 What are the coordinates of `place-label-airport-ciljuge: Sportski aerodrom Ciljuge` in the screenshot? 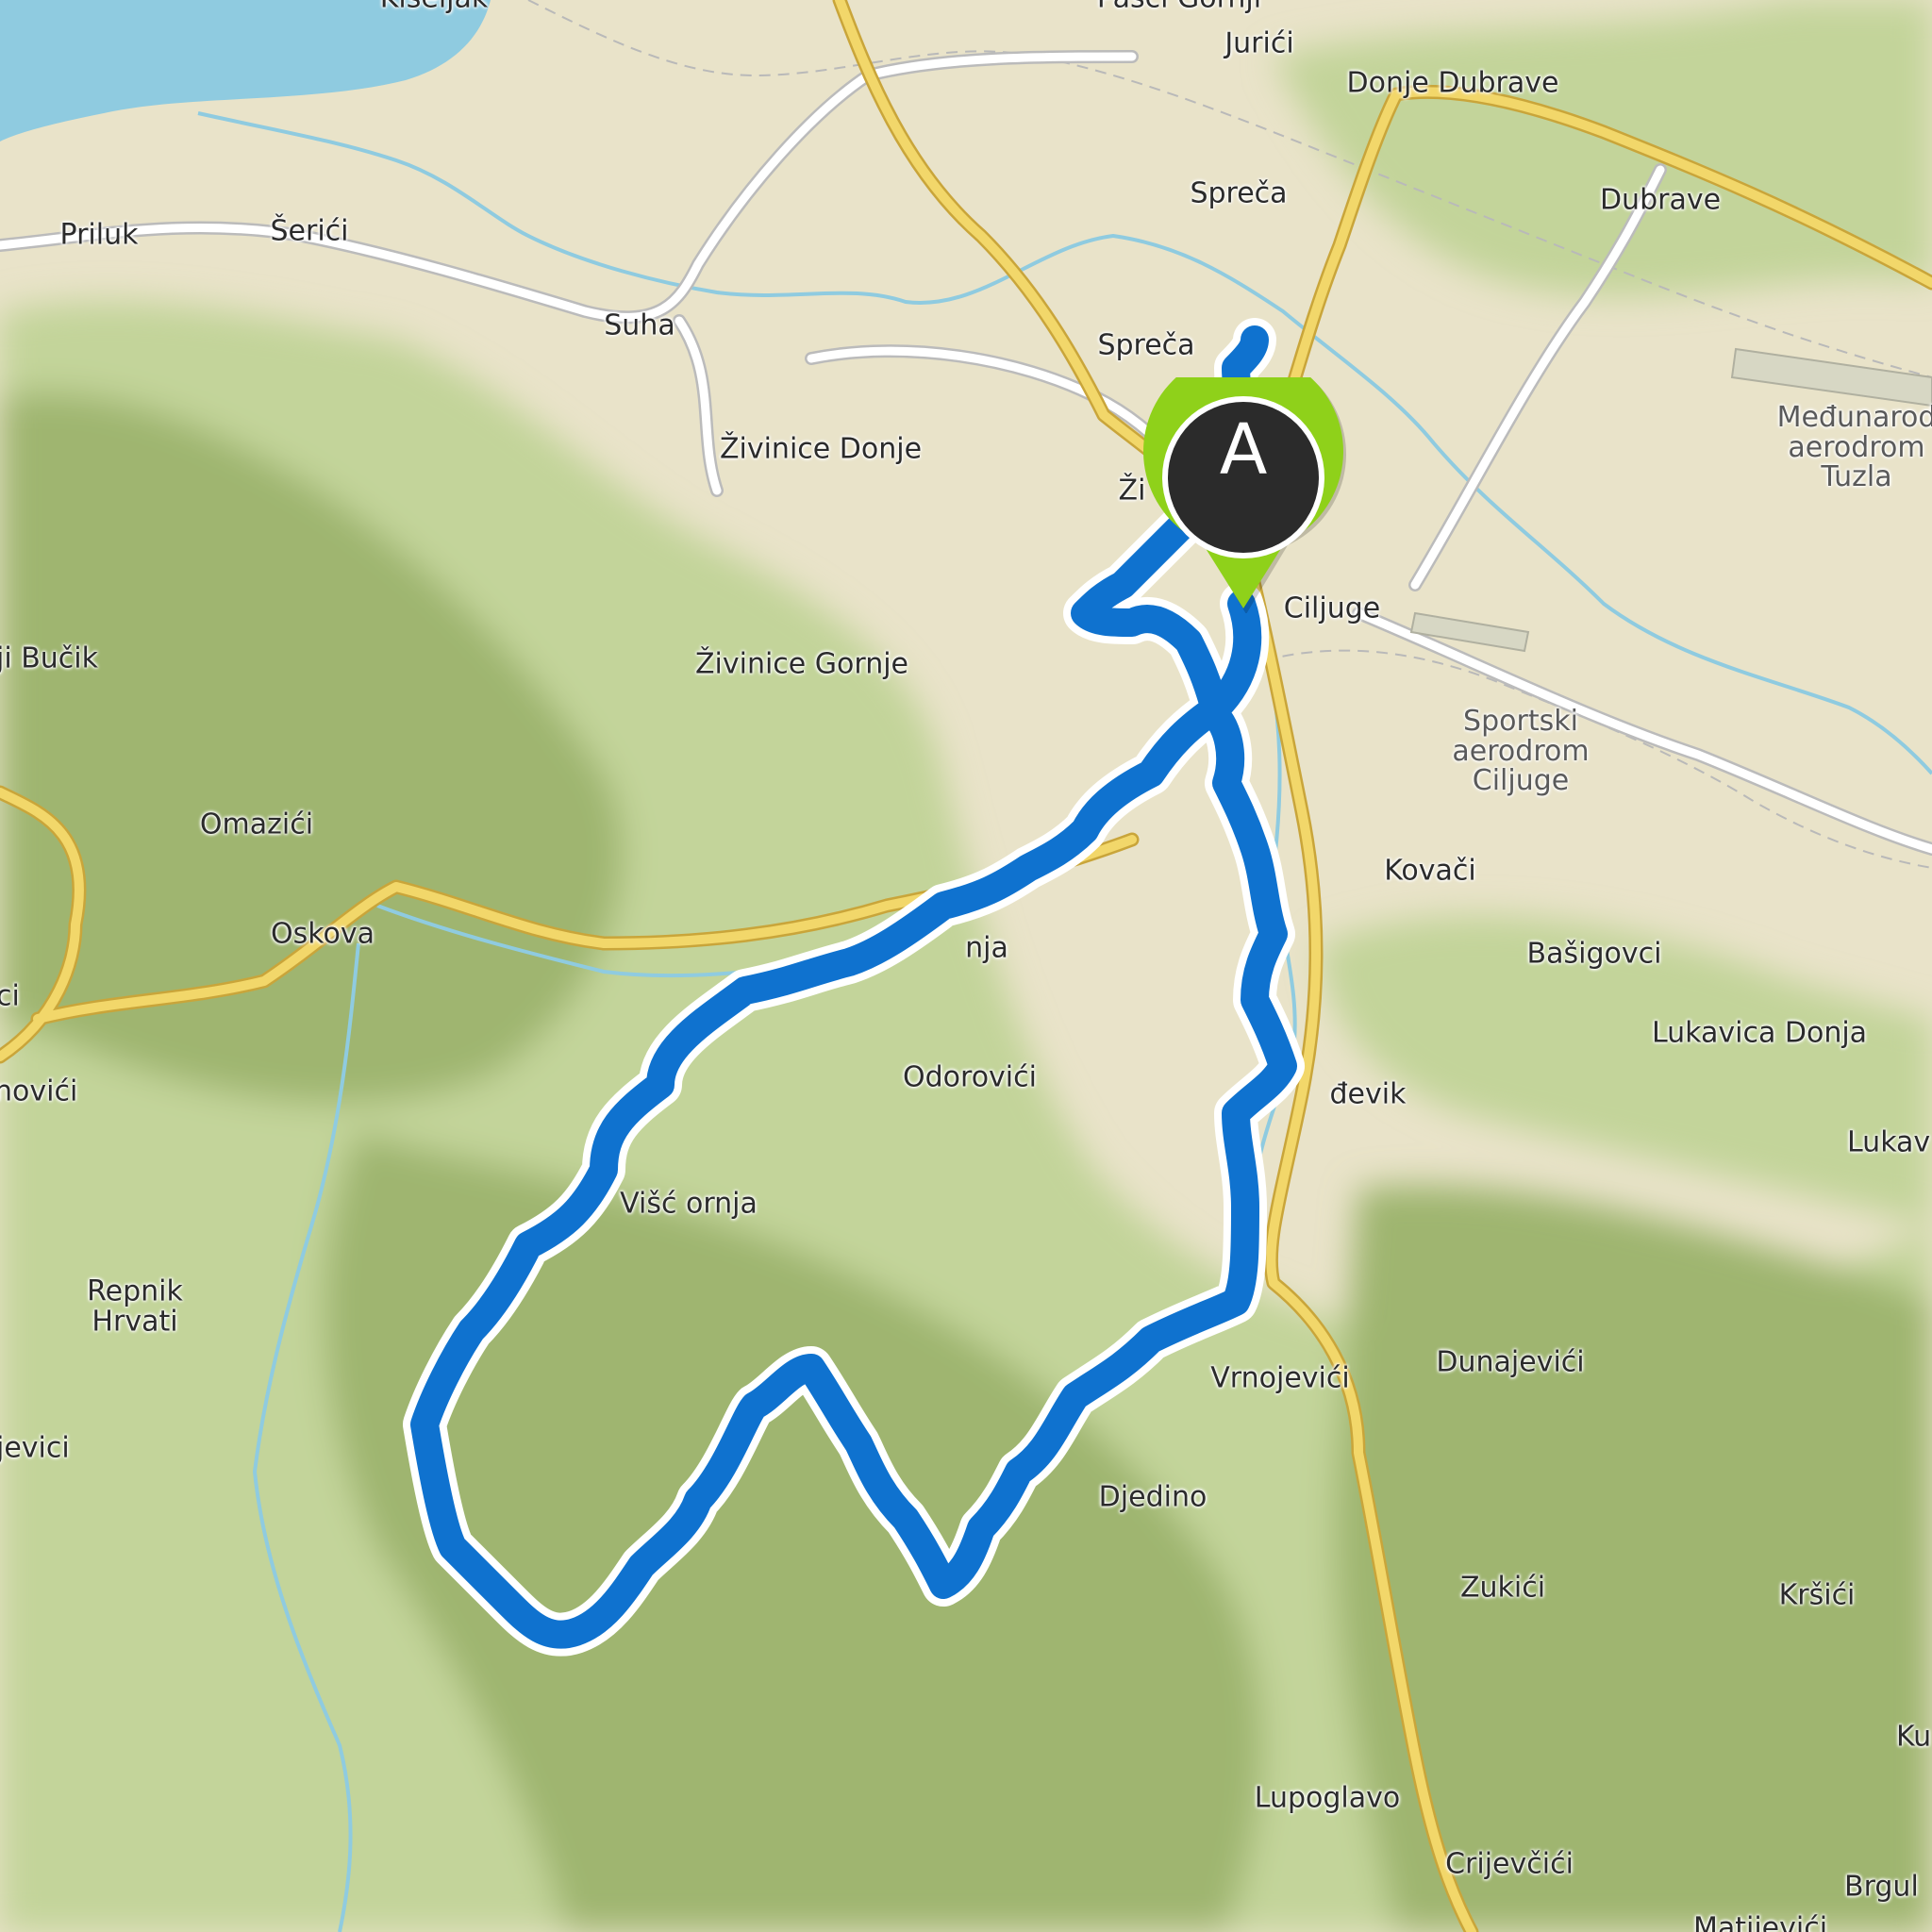 It's located at (1521, 751).